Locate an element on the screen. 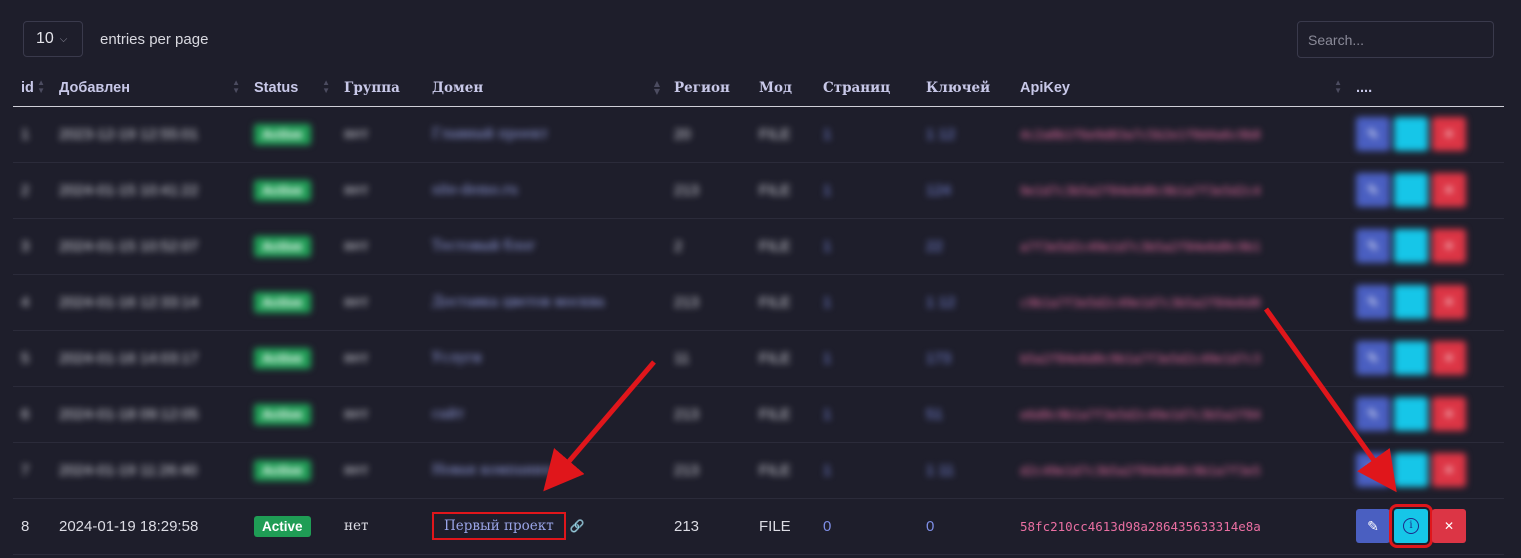 This screenshot has height=558, width=1521. column-keys: Ключей is located at coordinates (965, 88).